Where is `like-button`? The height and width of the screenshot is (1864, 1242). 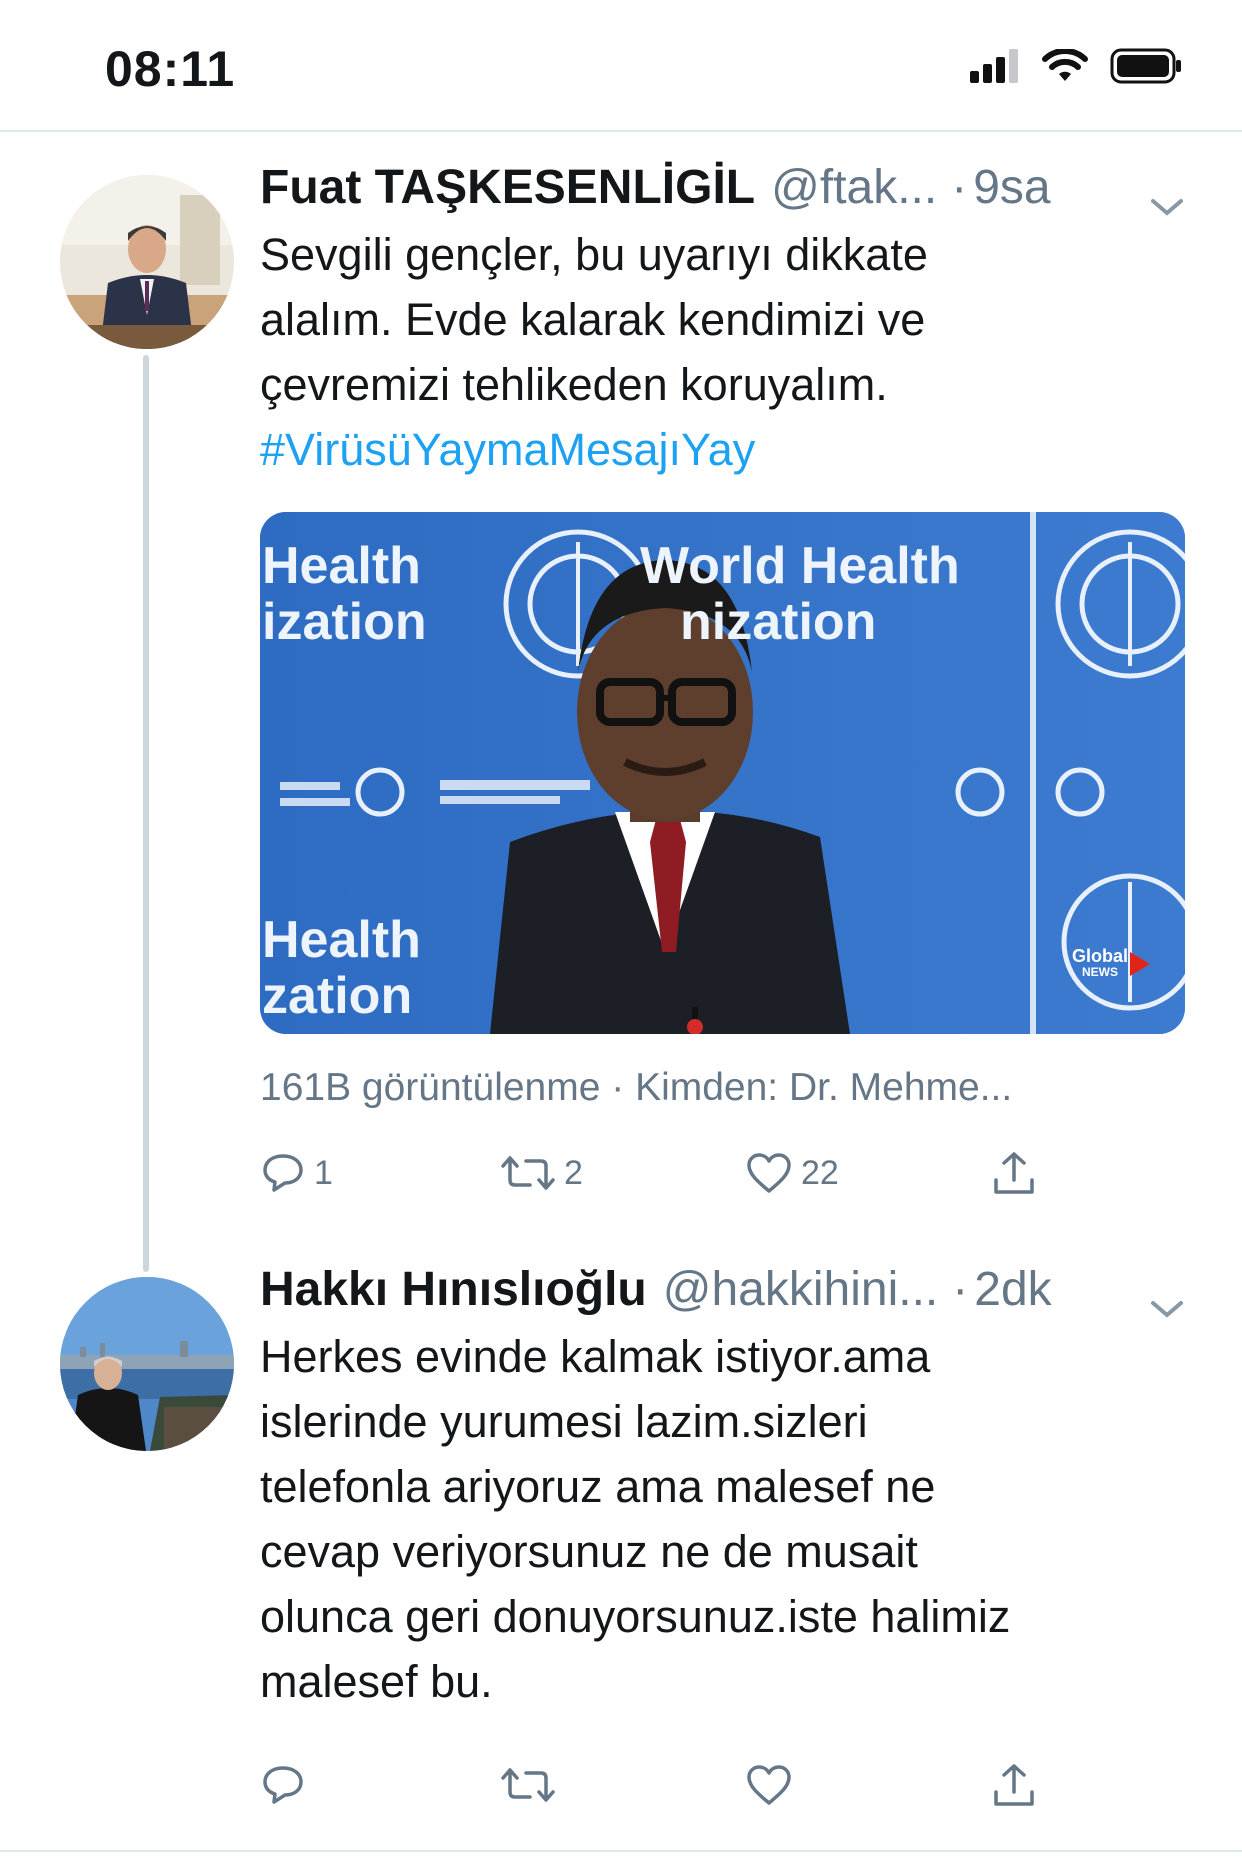 like-button is located at coordinates (769, 1785).